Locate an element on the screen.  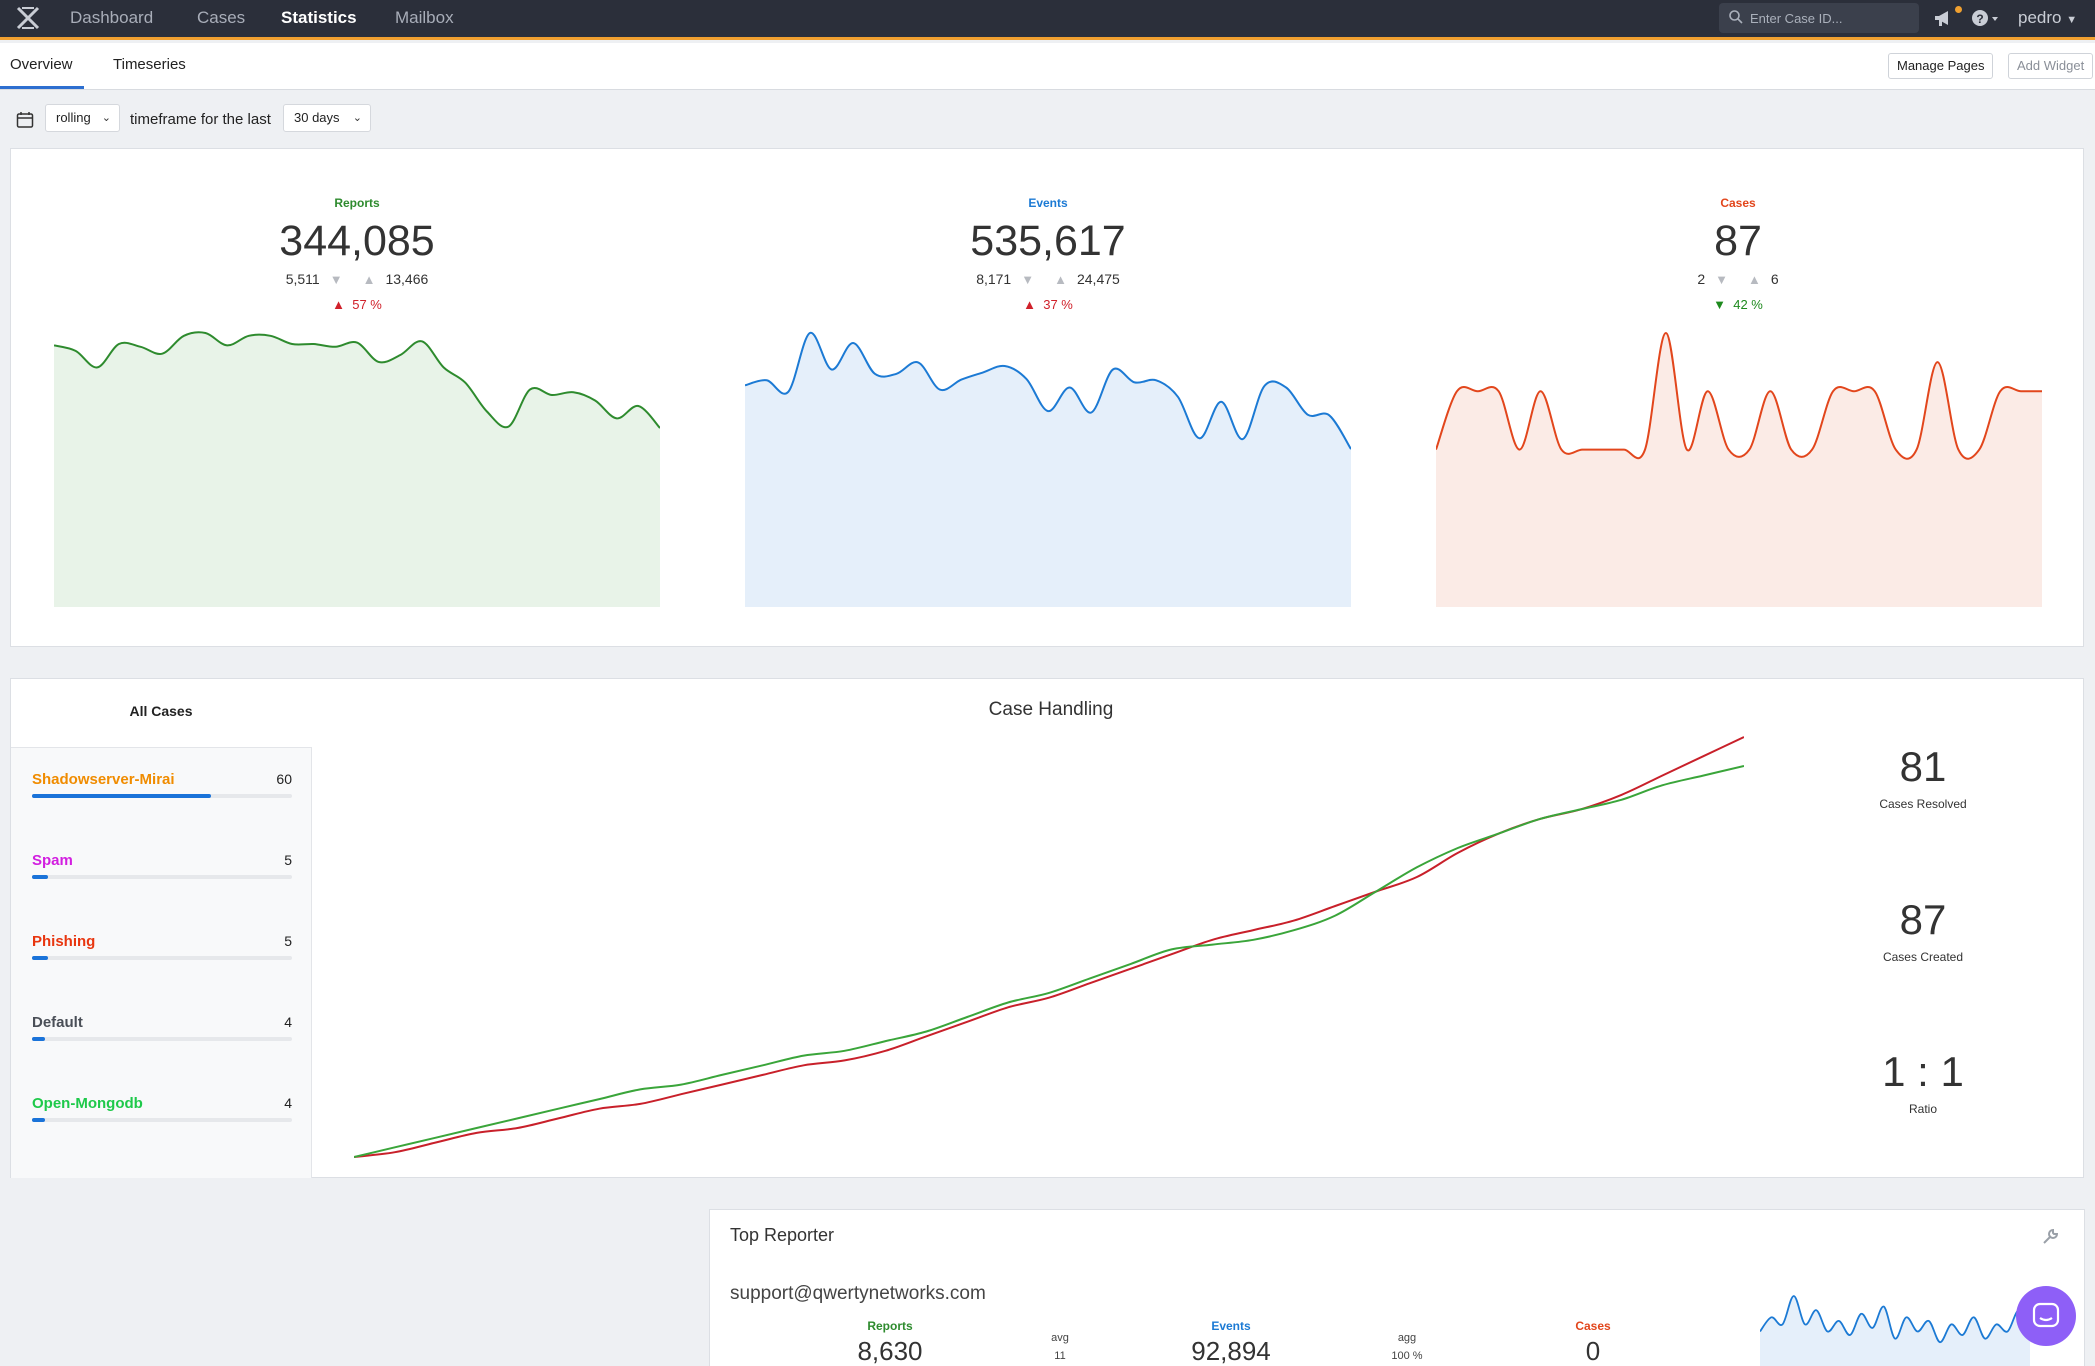
top-reporter-agg-label: agg is located at coordinates (1407, 1338).